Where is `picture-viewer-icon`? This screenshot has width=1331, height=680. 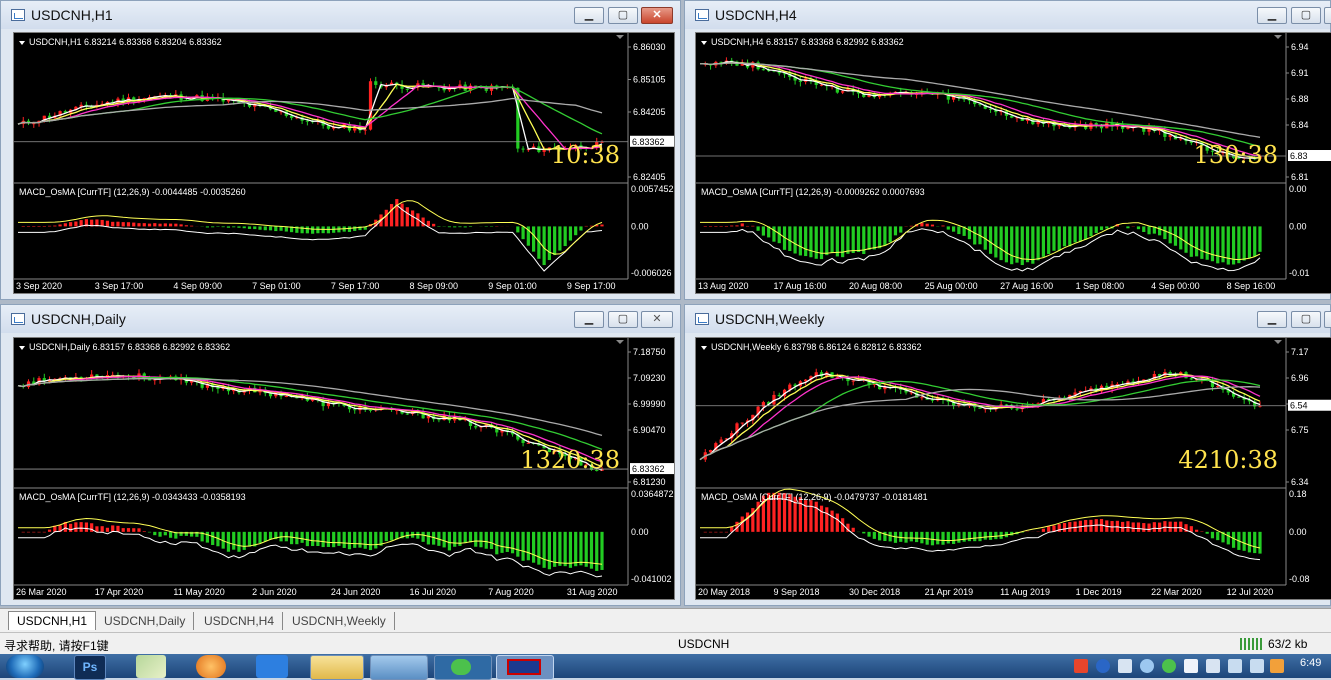 picture-viewer-icon is located at coordinates (399, 667).